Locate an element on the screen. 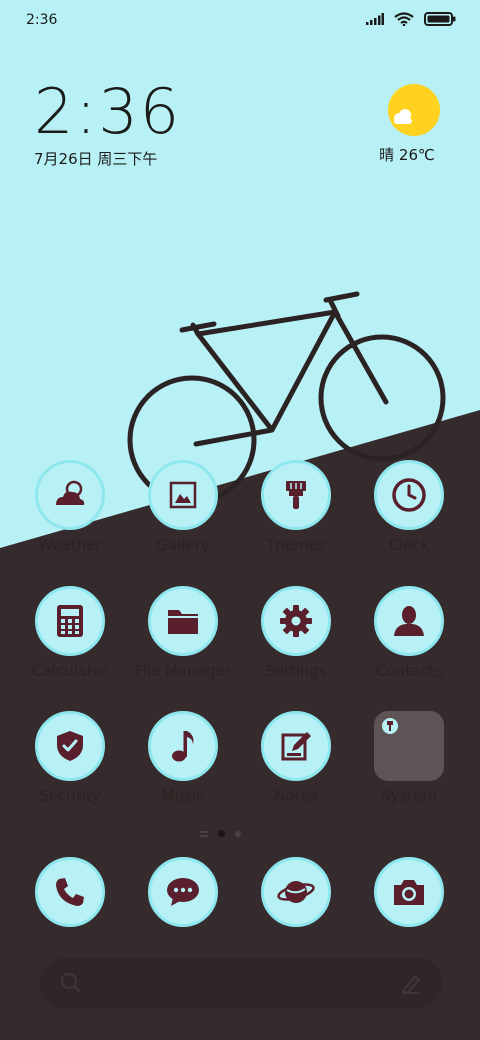  app-label: File Manager is located at coordinates (183, 671).